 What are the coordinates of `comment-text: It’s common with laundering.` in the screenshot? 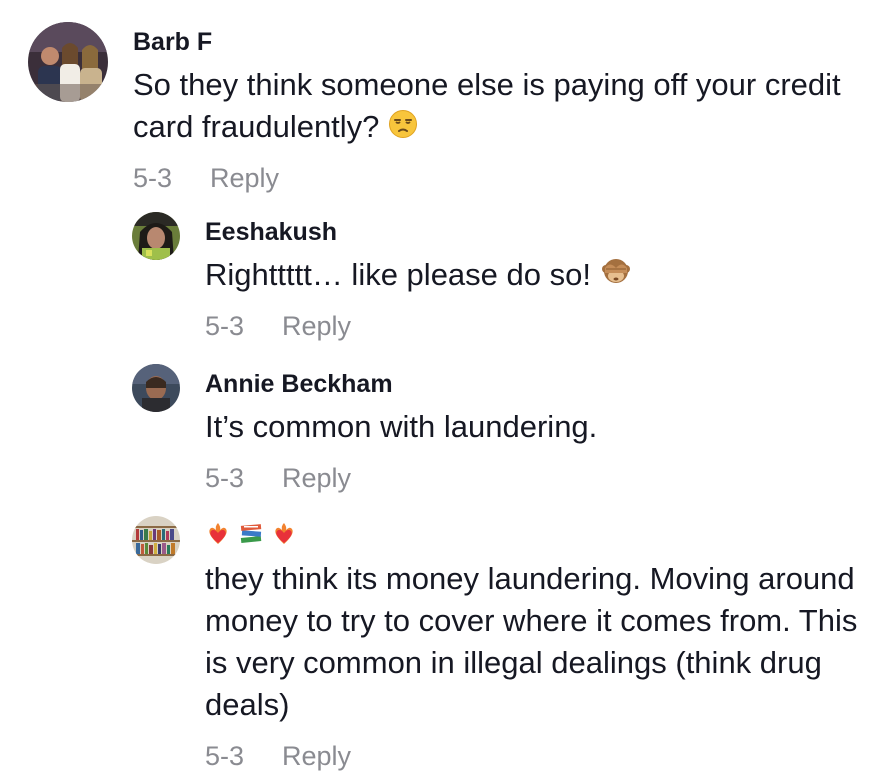 It's located at (540, 427).